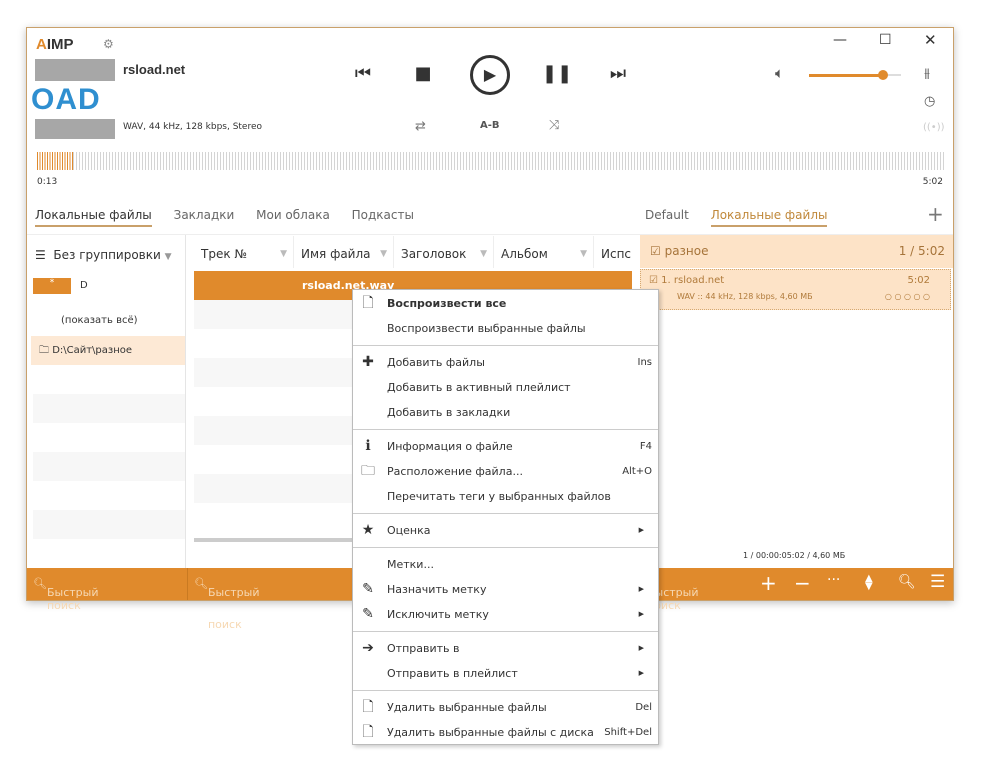  What do you see at coordinates (833, 580) in the screenshot?
I see `more-button: ···` at bounding box center [833, 580].